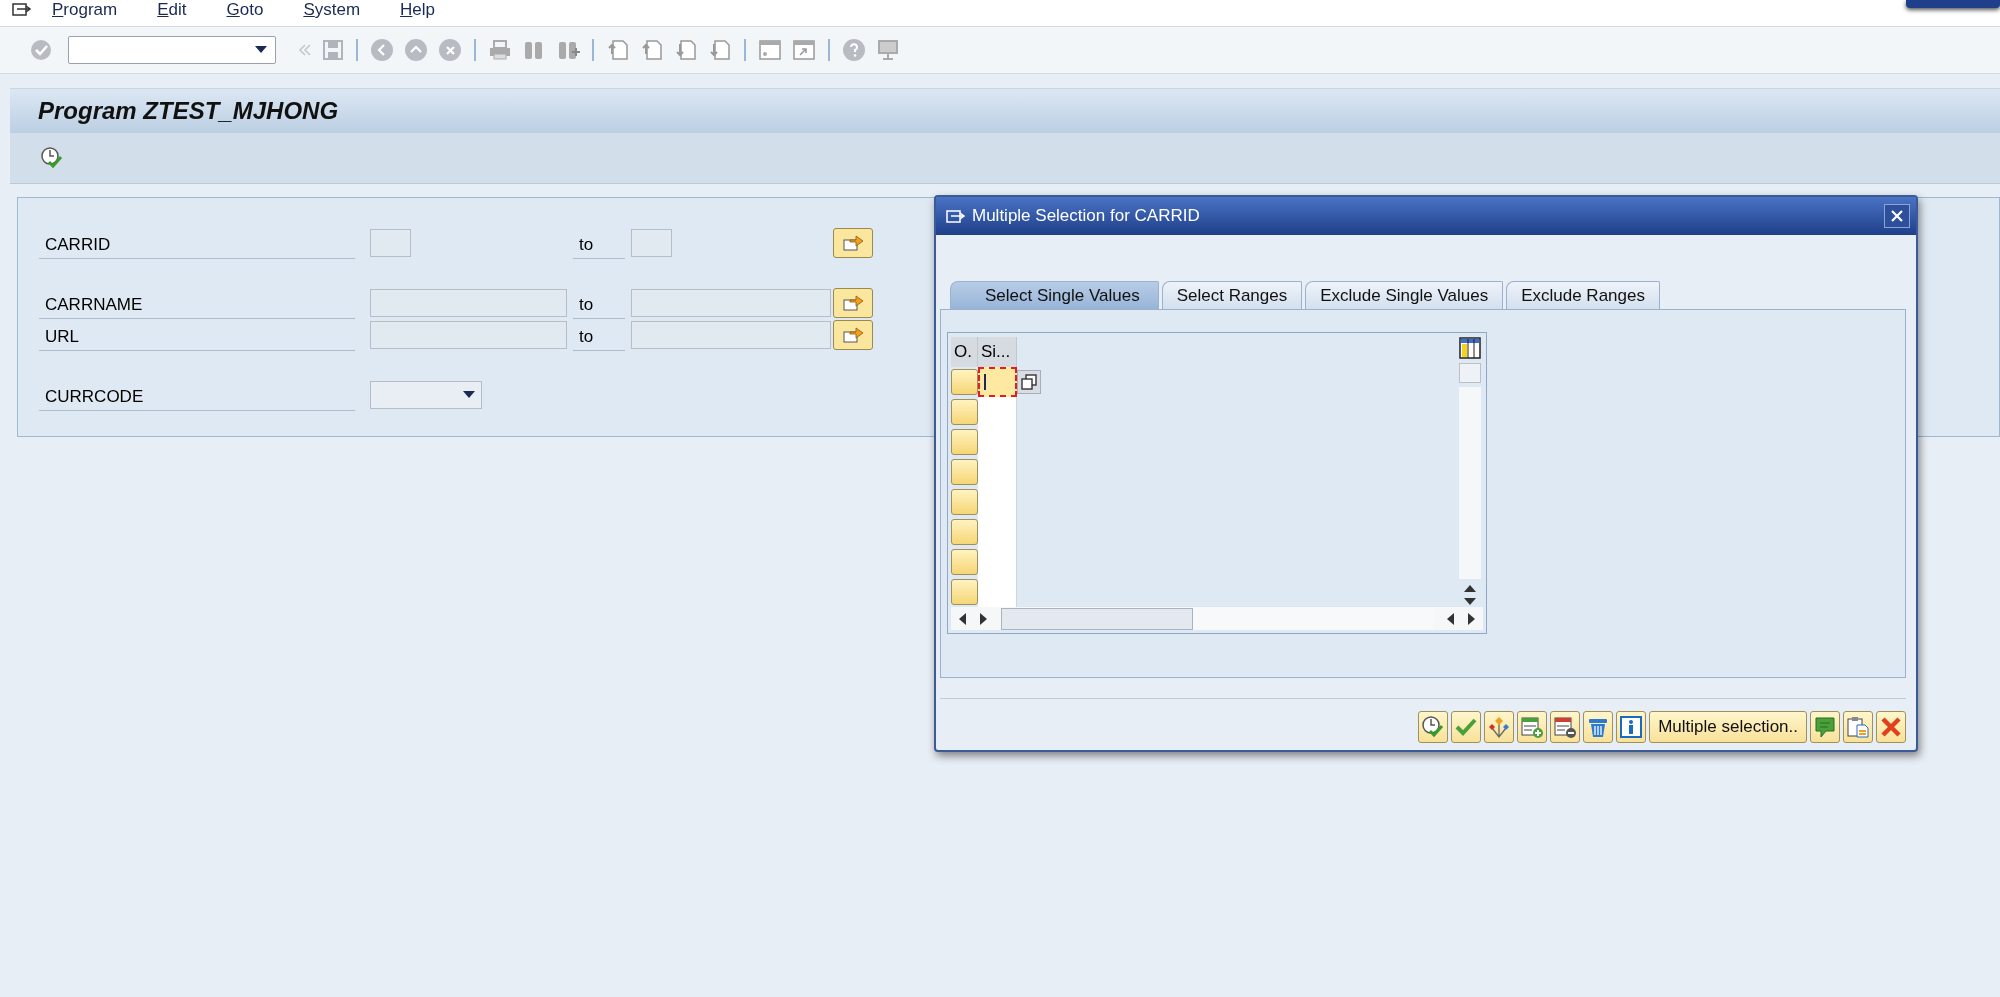 This screenshot has width=2000, height=997. I want to click on command-field, so click(172, 50).